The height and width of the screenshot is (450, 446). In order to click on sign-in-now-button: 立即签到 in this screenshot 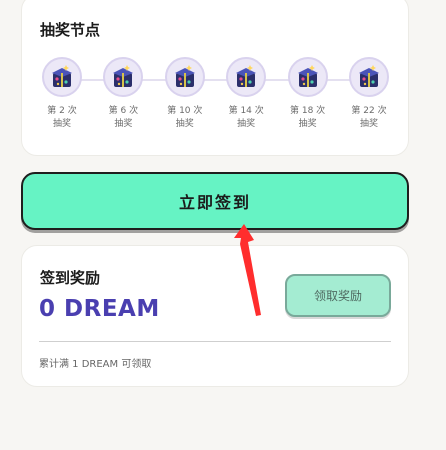, I will do `click(215, 201)`.